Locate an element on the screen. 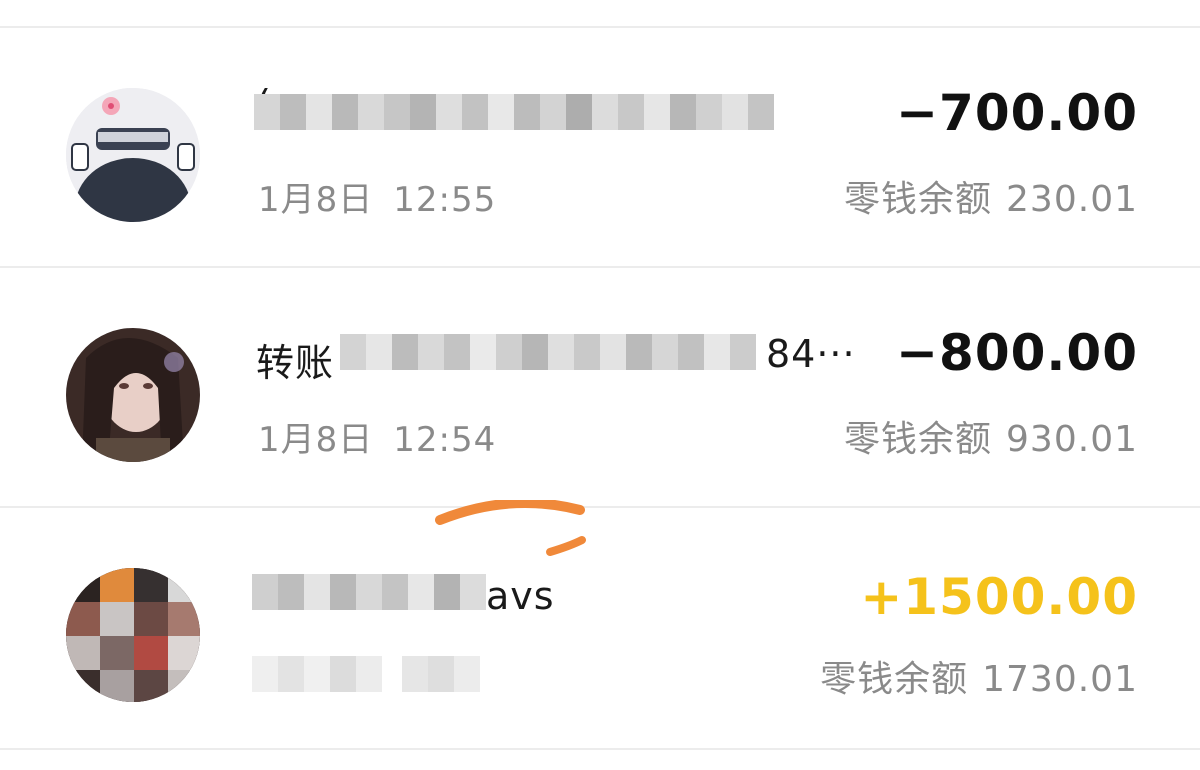 Image resolution: width=1200 pixels, height=770 pixels. balance-value: 930.01 is located at coordinates (1072, 439).